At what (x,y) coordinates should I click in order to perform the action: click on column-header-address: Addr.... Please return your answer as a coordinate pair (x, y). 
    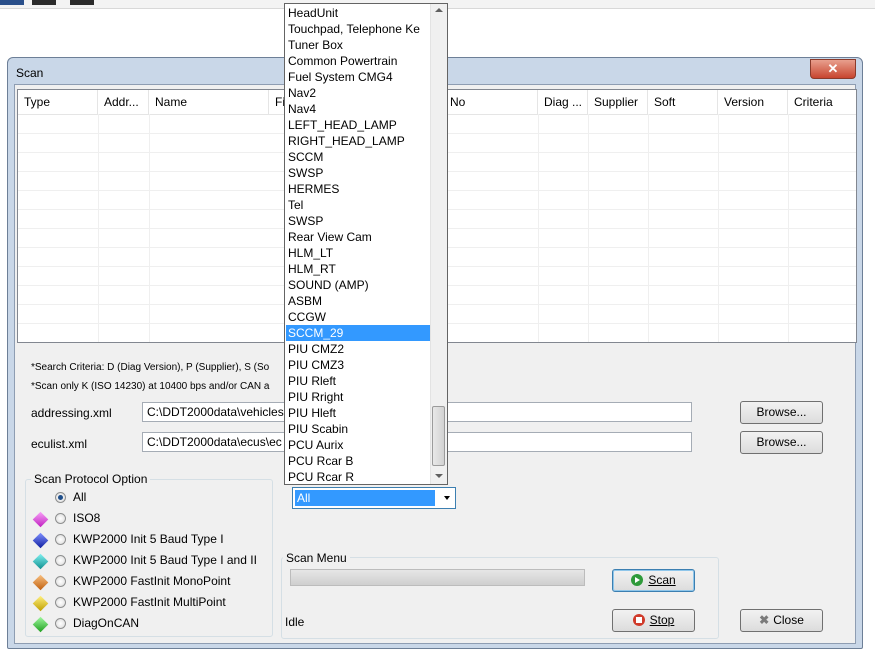
    Looking at the image, I should click on (123, 102).